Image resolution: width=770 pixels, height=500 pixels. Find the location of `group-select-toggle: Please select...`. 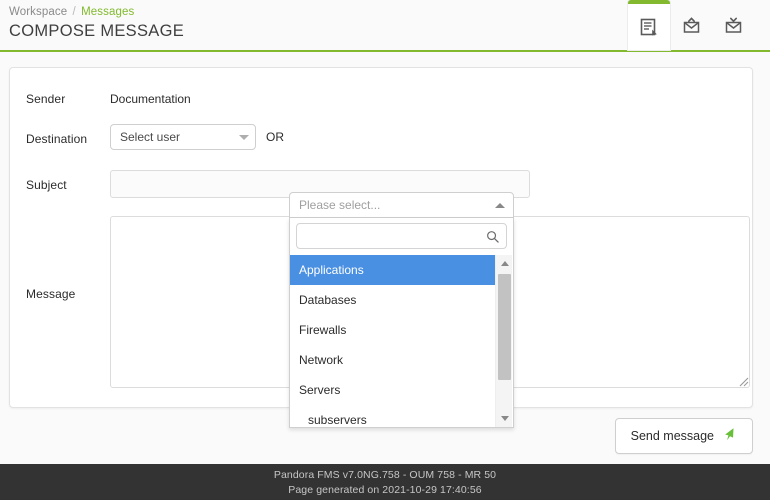

group-select-toggle: Please select... is located at coordinates (401, 205).